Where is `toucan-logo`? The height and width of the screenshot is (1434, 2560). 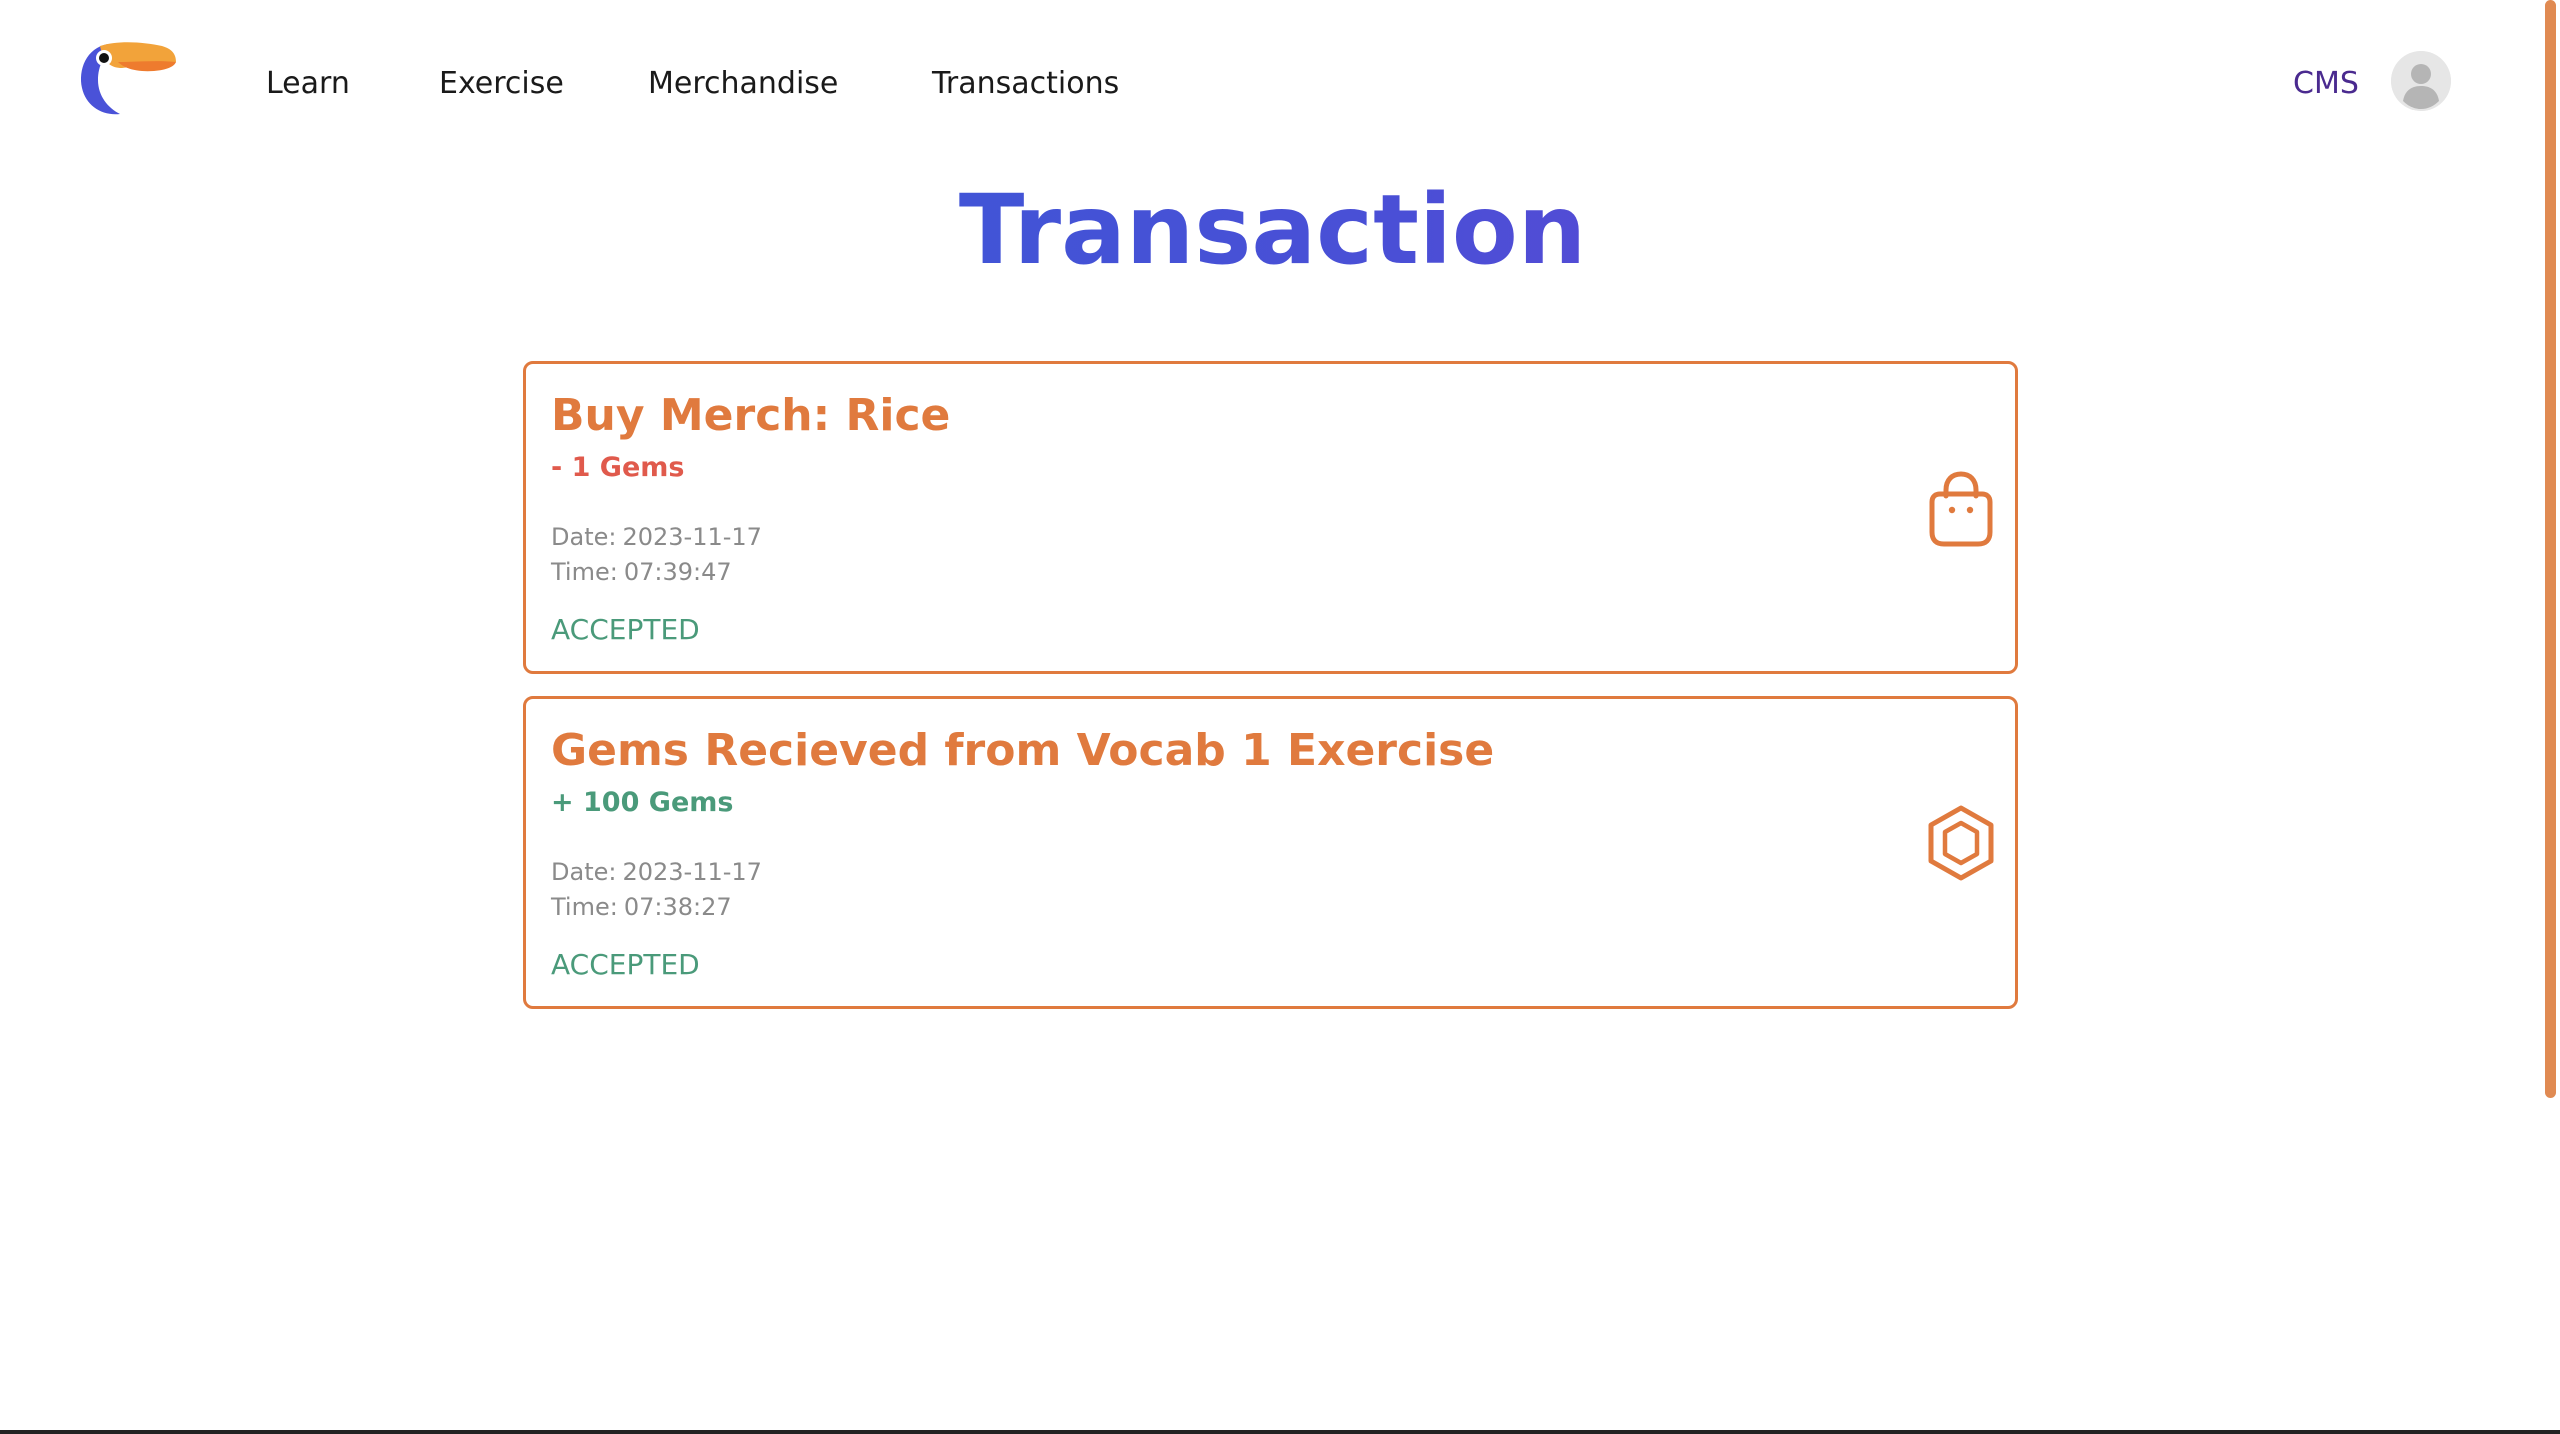
toucan-logo is located at coordinates (128, 80).